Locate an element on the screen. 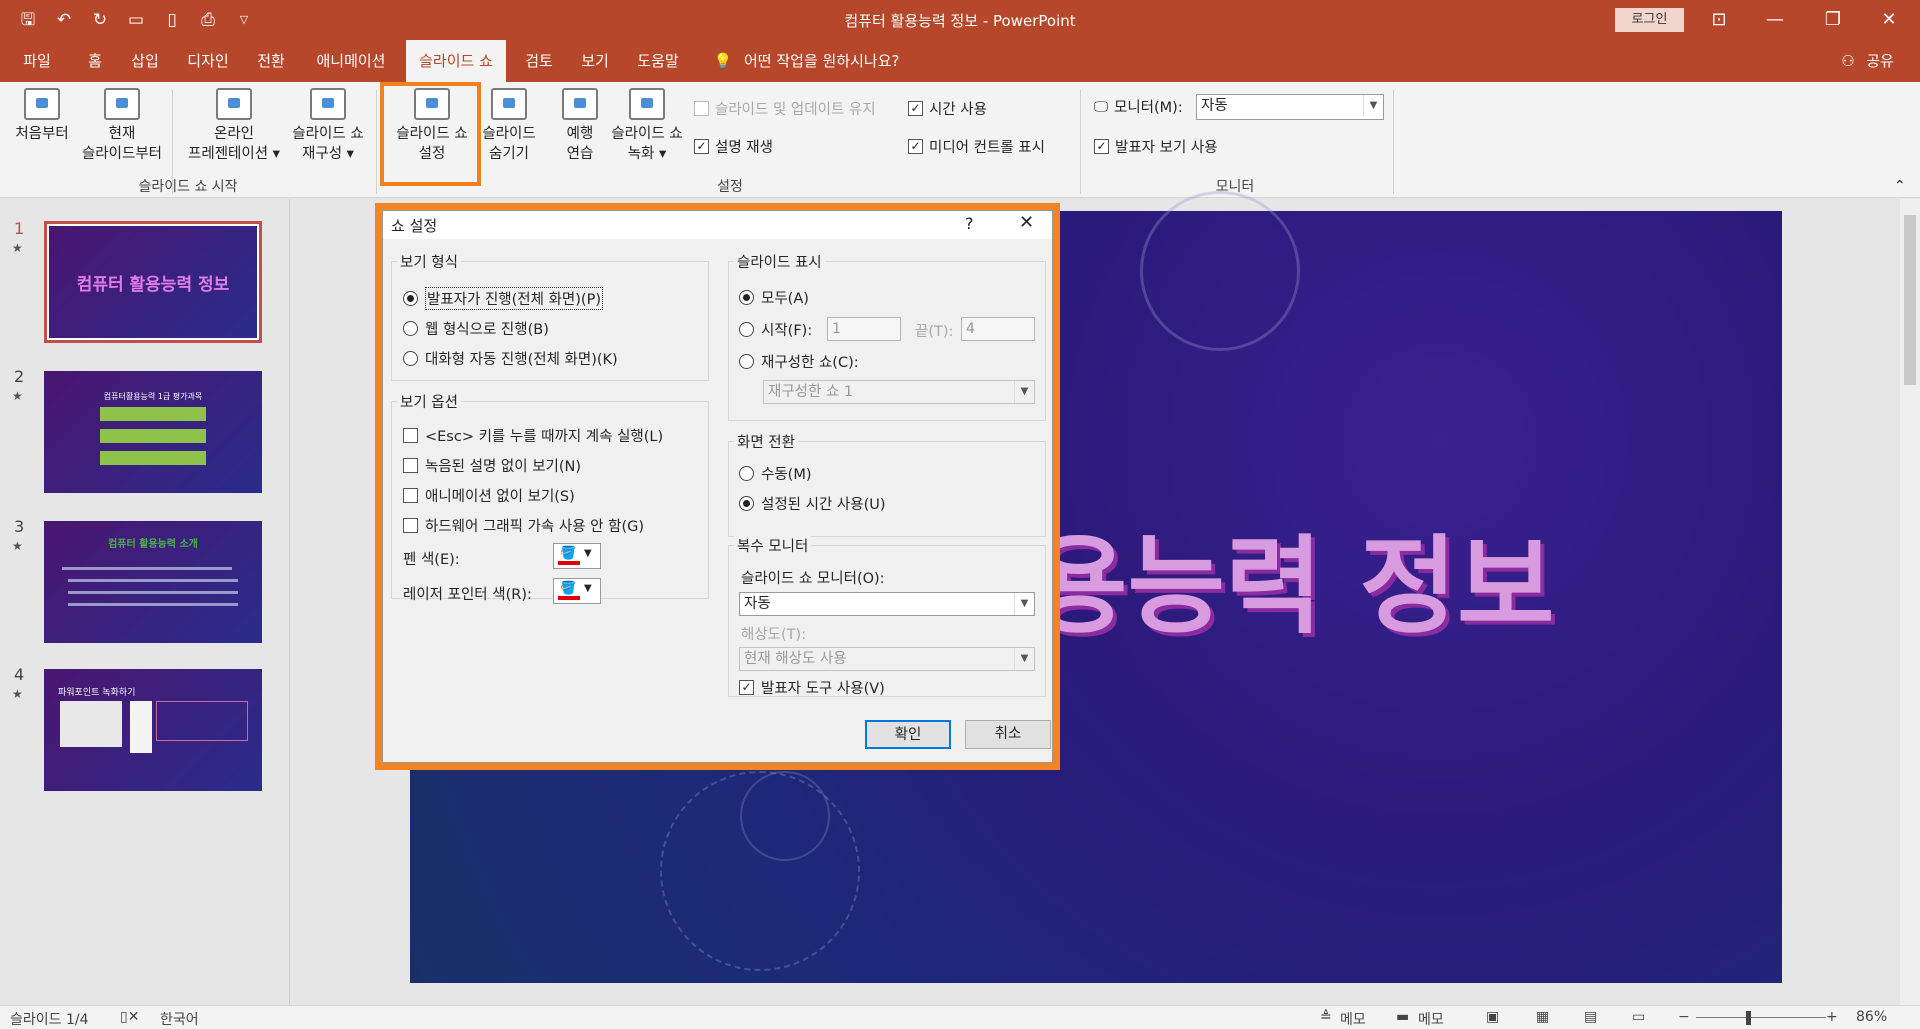  tab-slide-show: 슬라이드 쇼 is located at coordinates (456, 61).